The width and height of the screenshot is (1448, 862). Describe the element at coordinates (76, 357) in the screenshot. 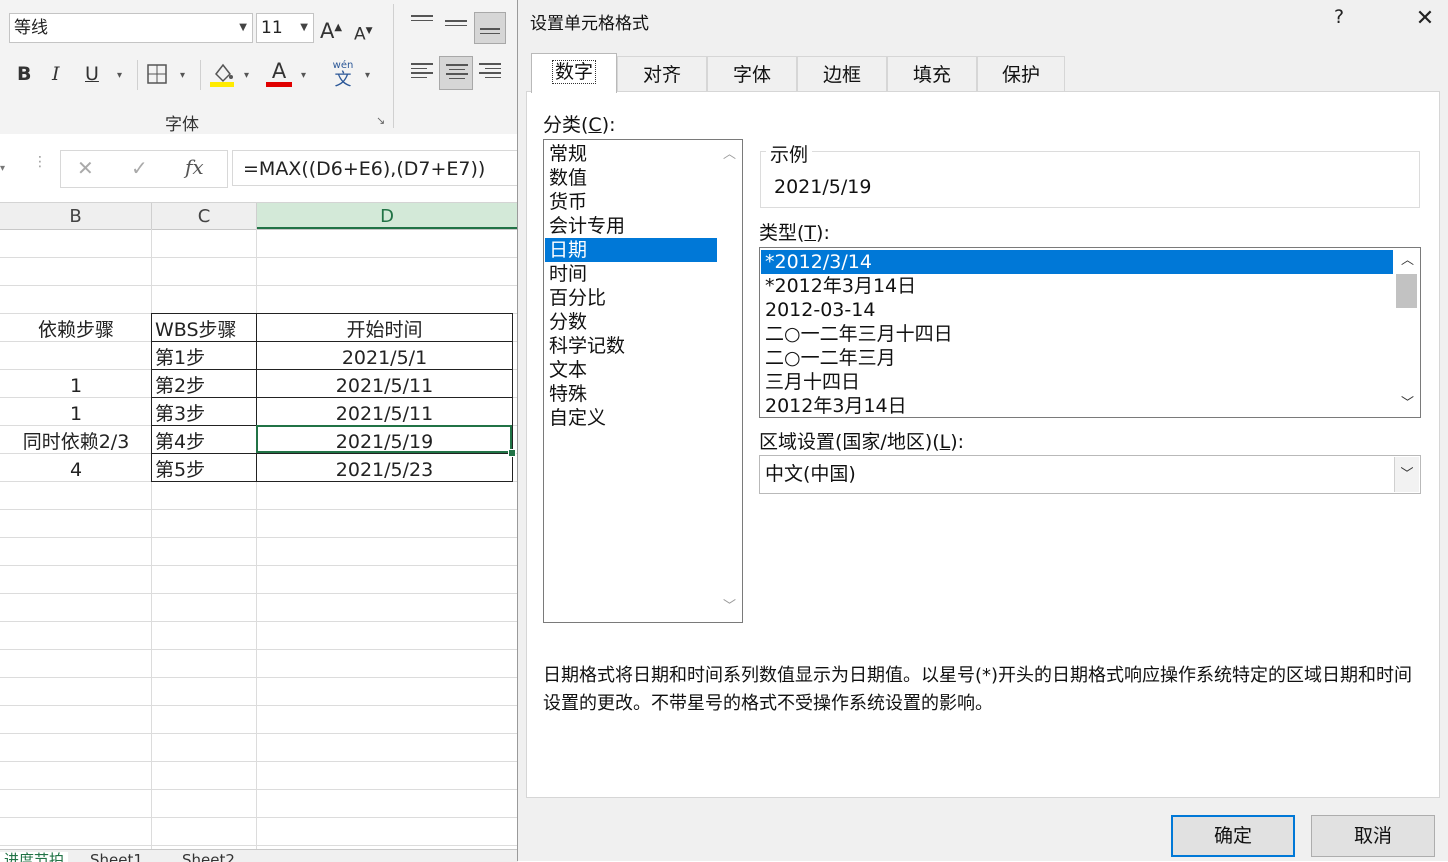

I see `table-cell` at that location.